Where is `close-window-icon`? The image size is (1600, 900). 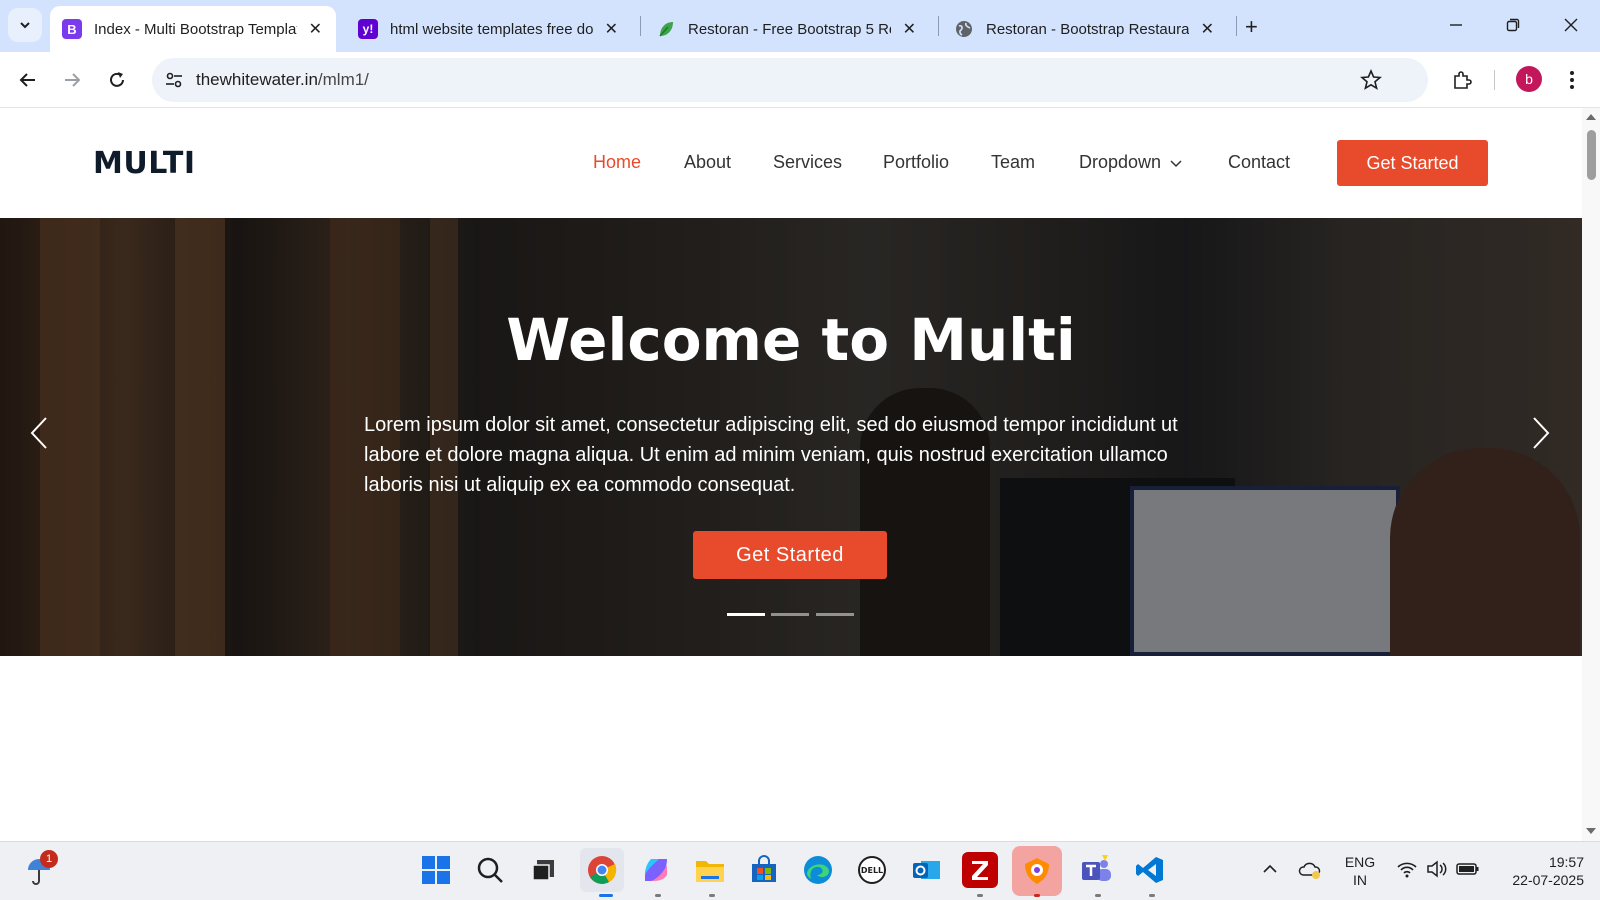 close-window-icon is located at coordinates (1571, 25).